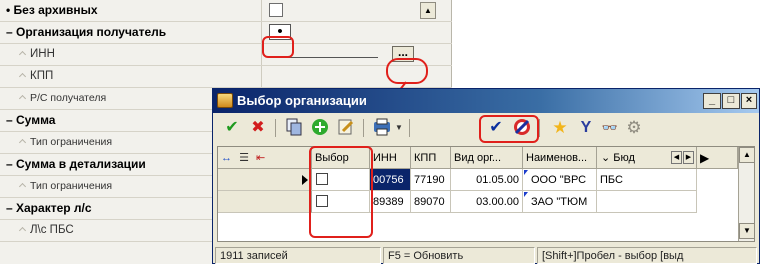  Describe the element at coordinates (606, 158) in the screenshot. I see `bud-header-caret-icon: ⌄` at that location.